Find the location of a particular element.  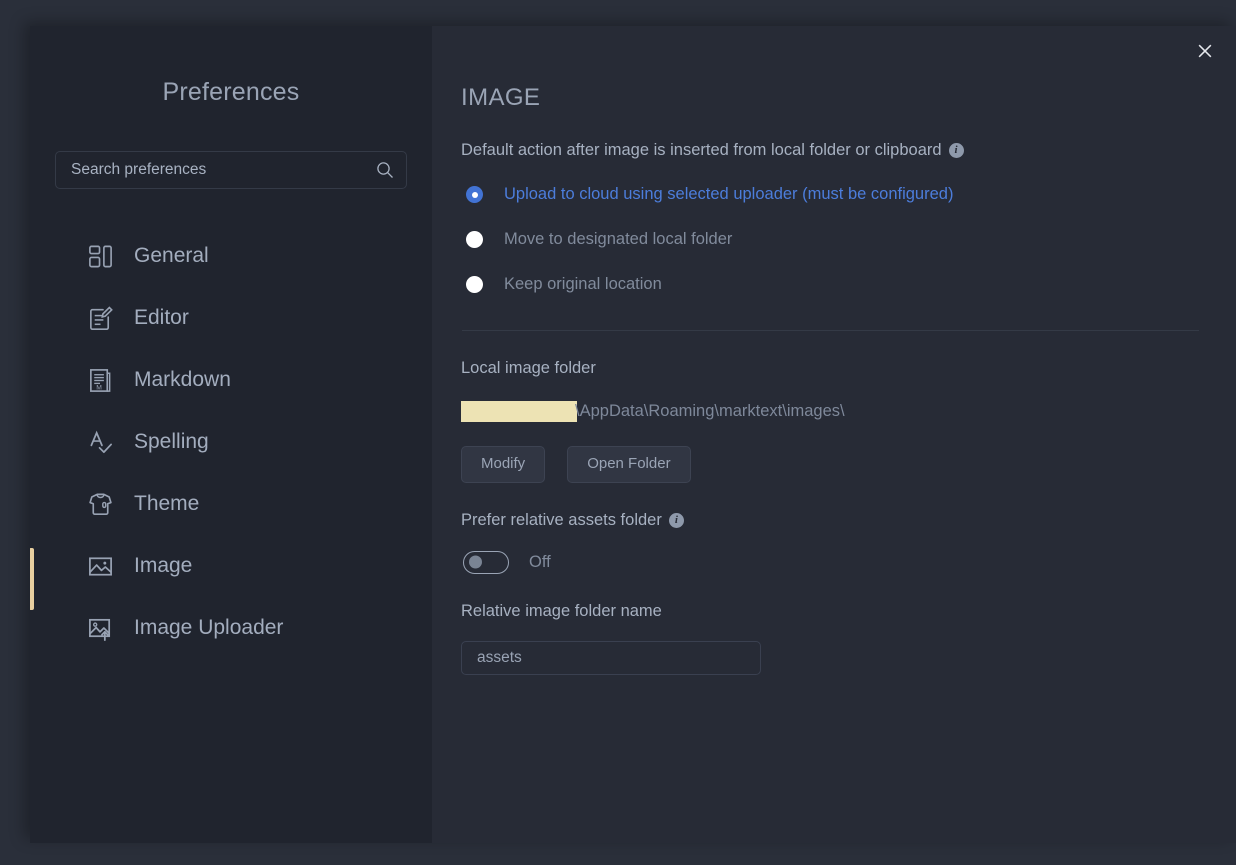

path-text: \AppData\Roaming\marktext\images\ is located at coordinates (710, 410).